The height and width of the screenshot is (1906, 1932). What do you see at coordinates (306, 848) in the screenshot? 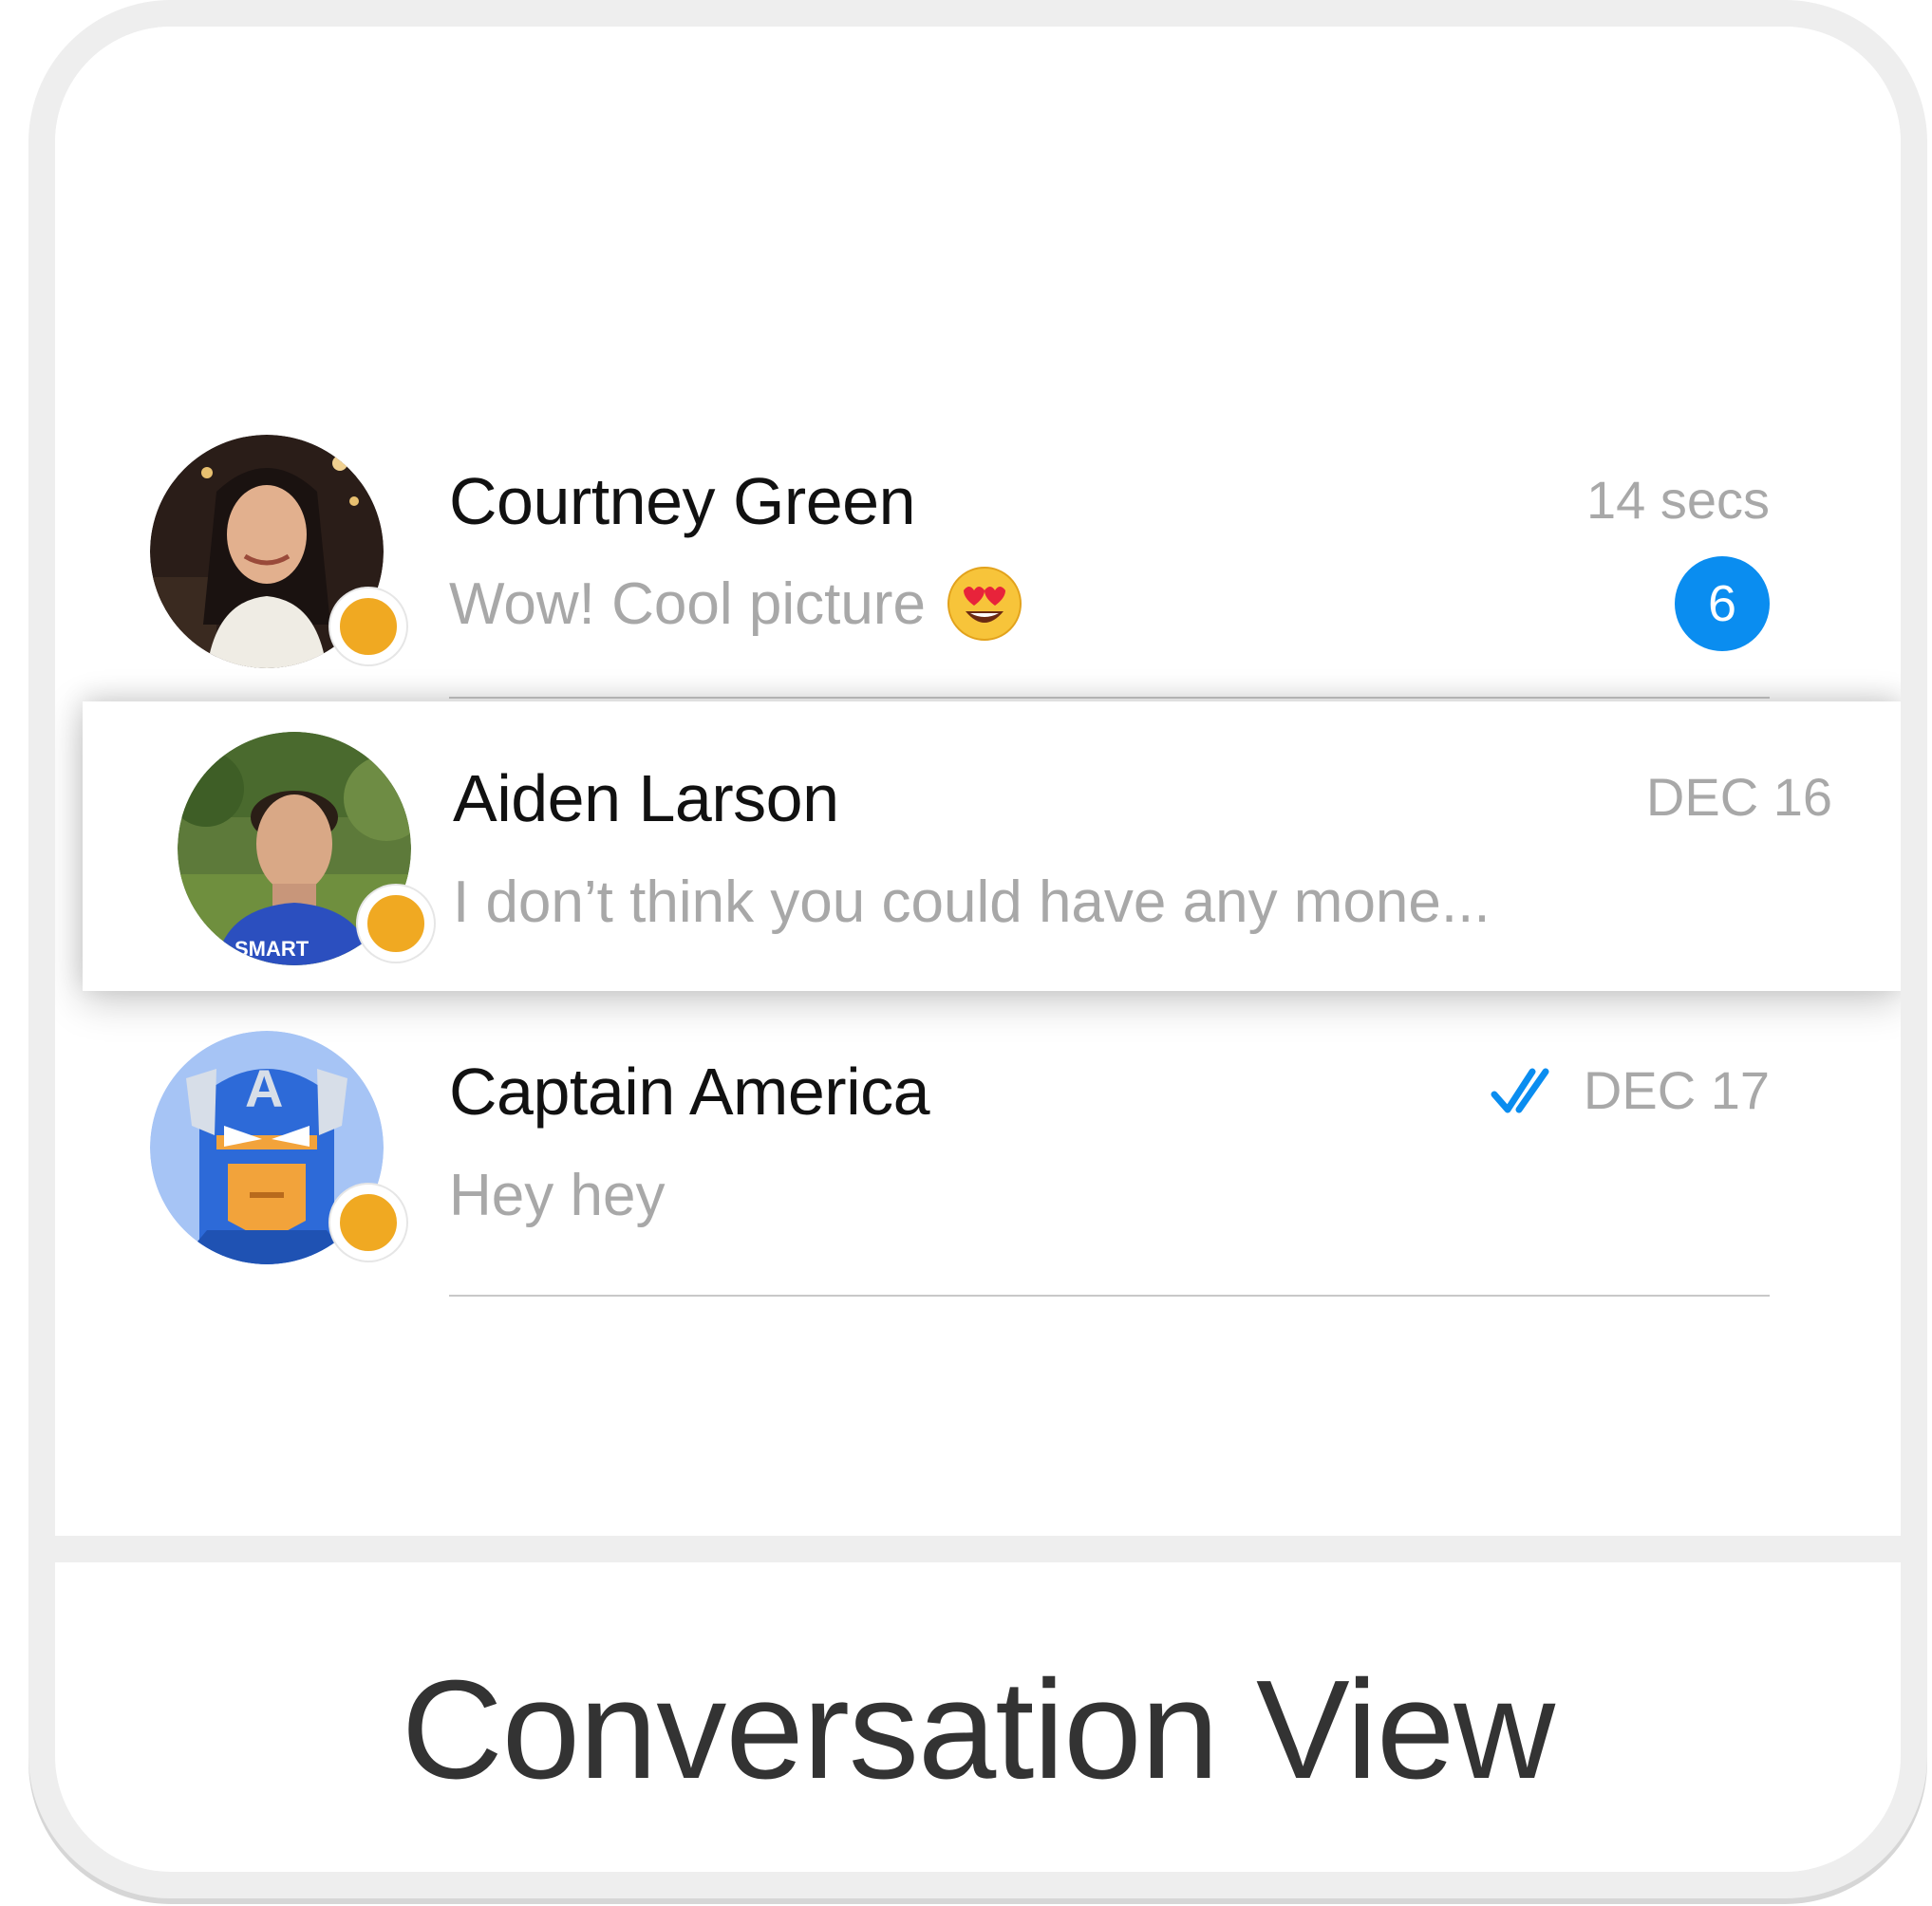
I see `avatar: SMART` at bounding box center [306, 848].